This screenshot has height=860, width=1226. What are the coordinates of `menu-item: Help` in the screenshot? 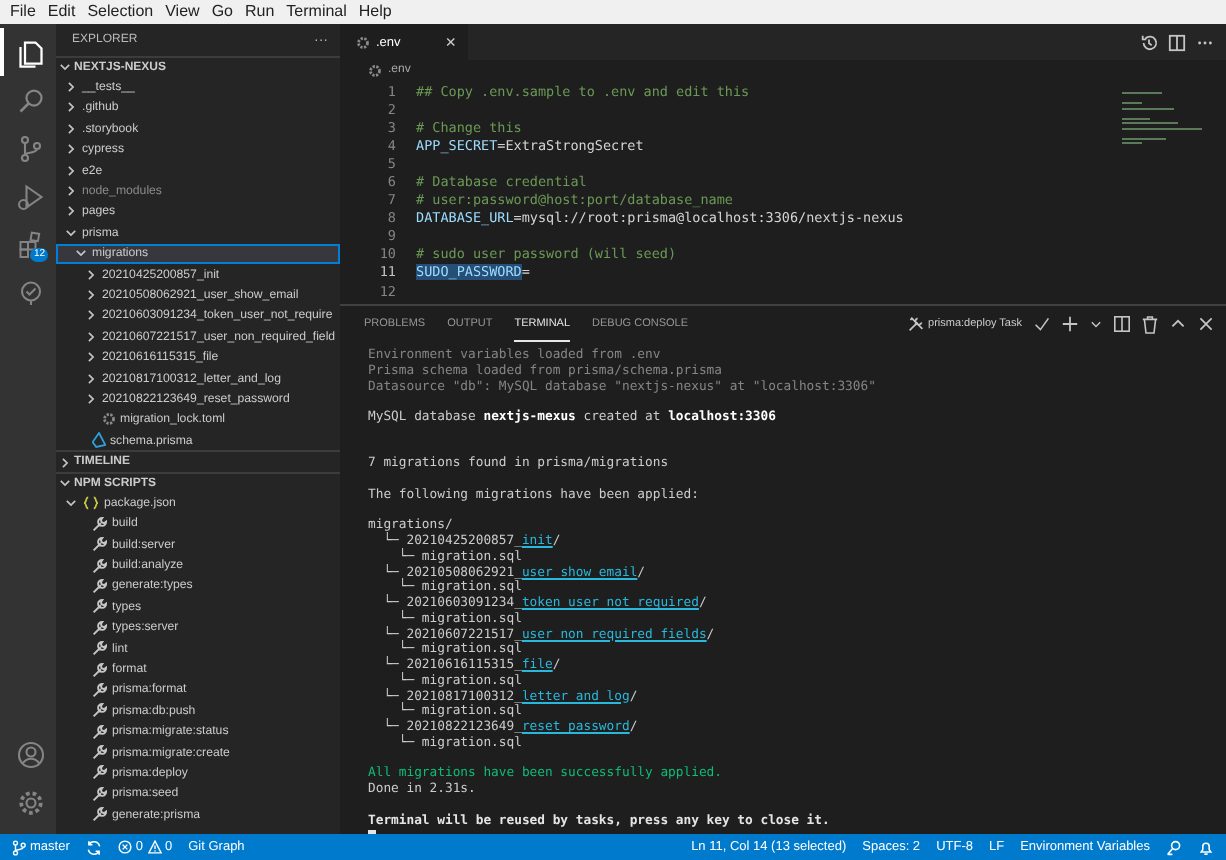 It's located at (375, 12).